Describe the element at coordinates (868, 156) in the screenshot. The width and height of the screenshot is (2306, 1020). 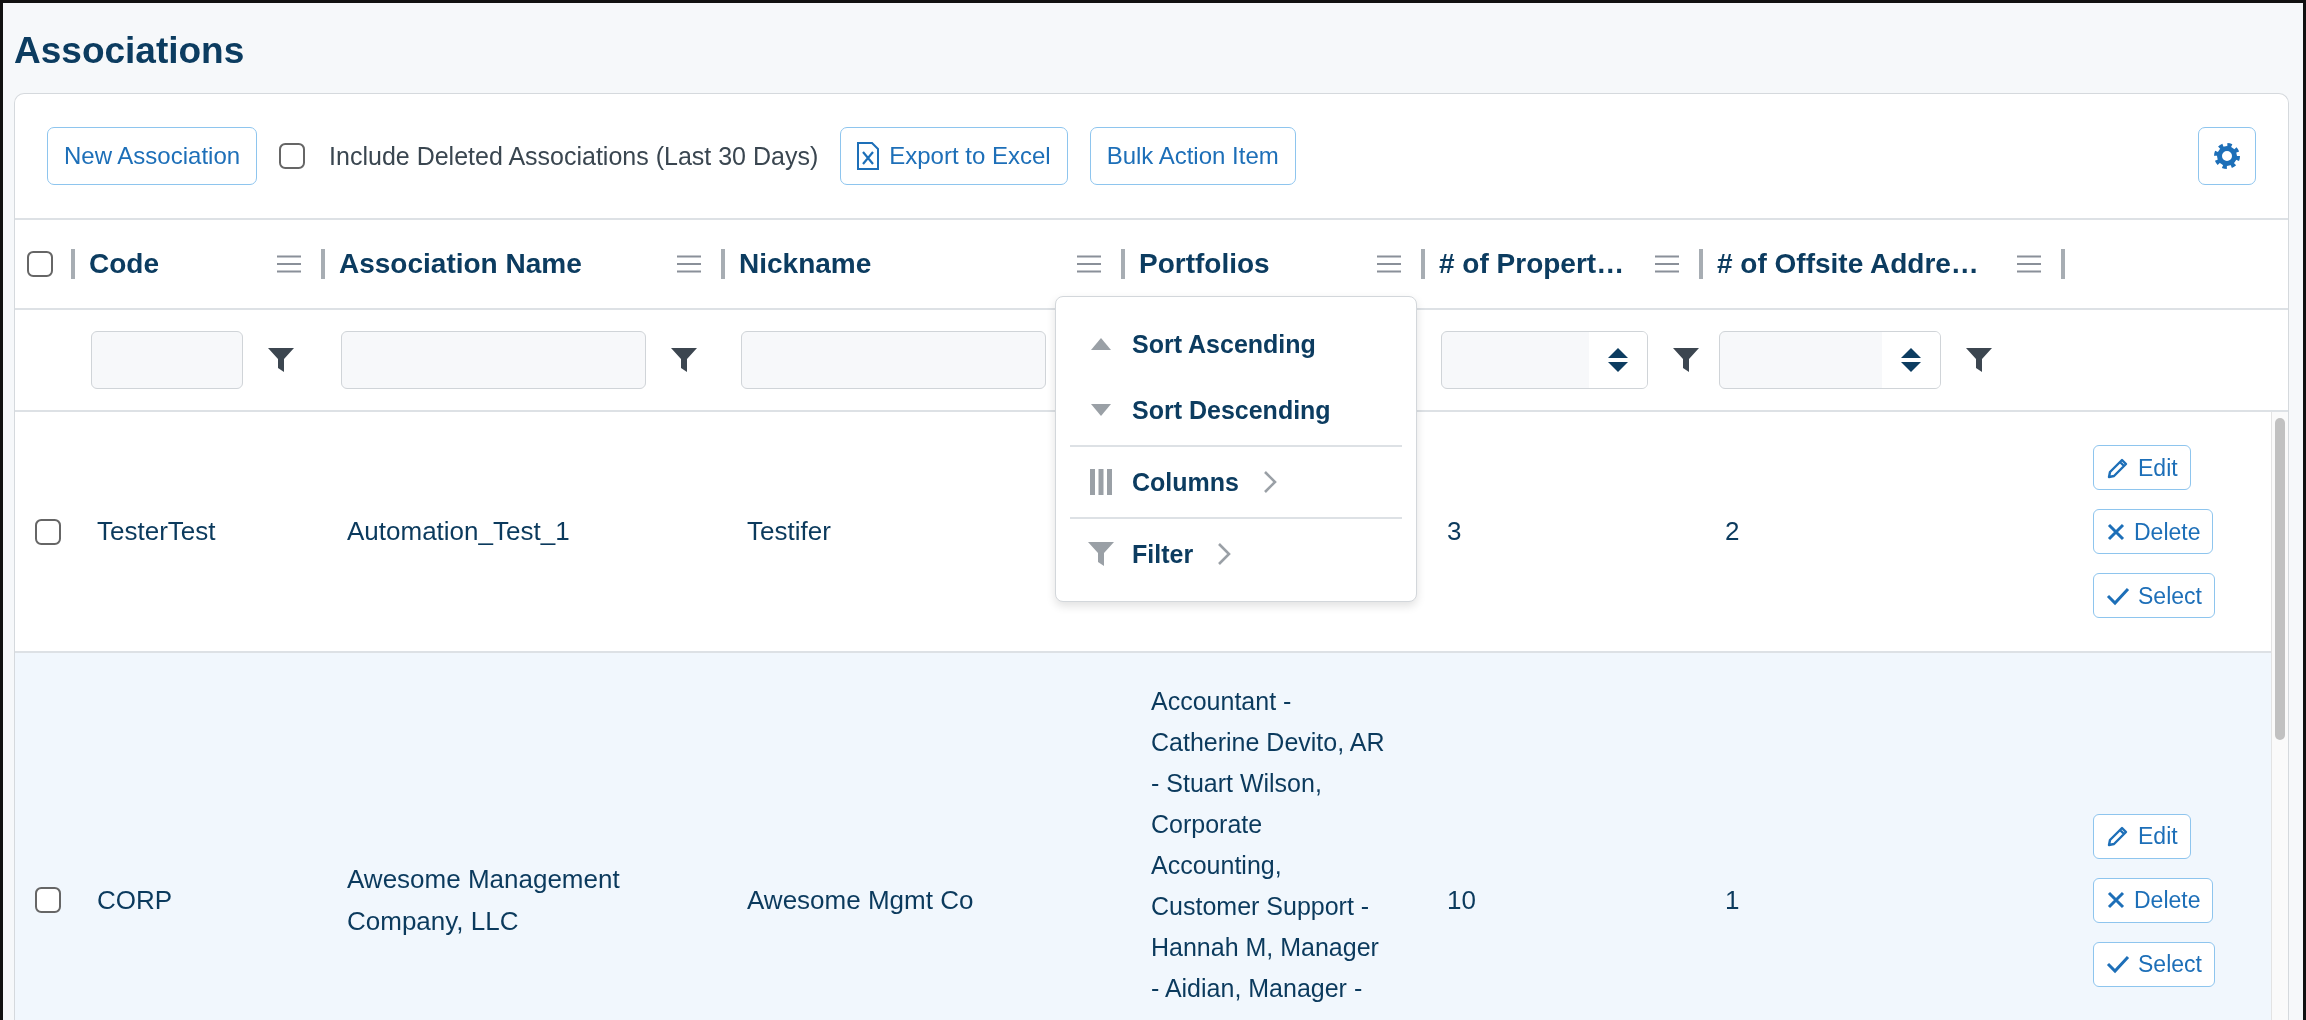
I see `spreadsheet-file-icon` at that location.